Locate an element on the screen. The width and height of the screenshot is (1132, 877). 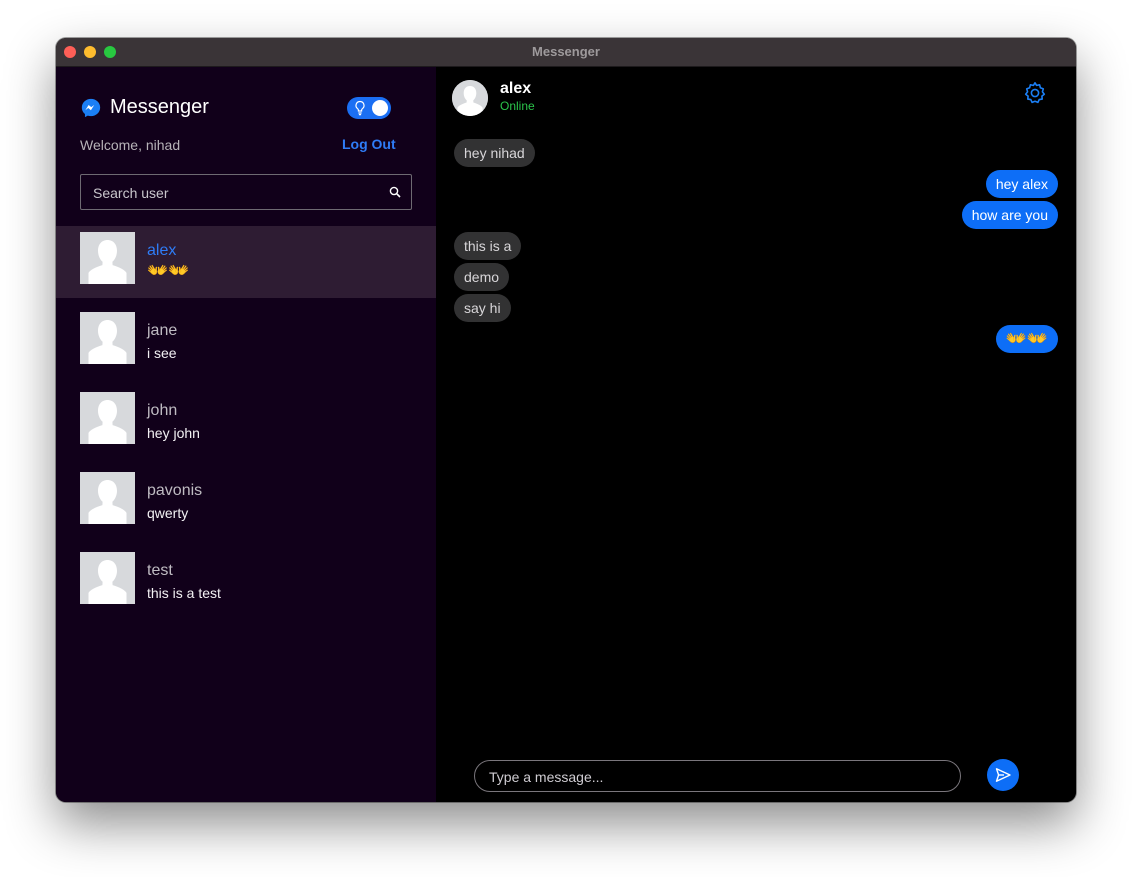
theme-toggle is located at coordinates (369, 108).